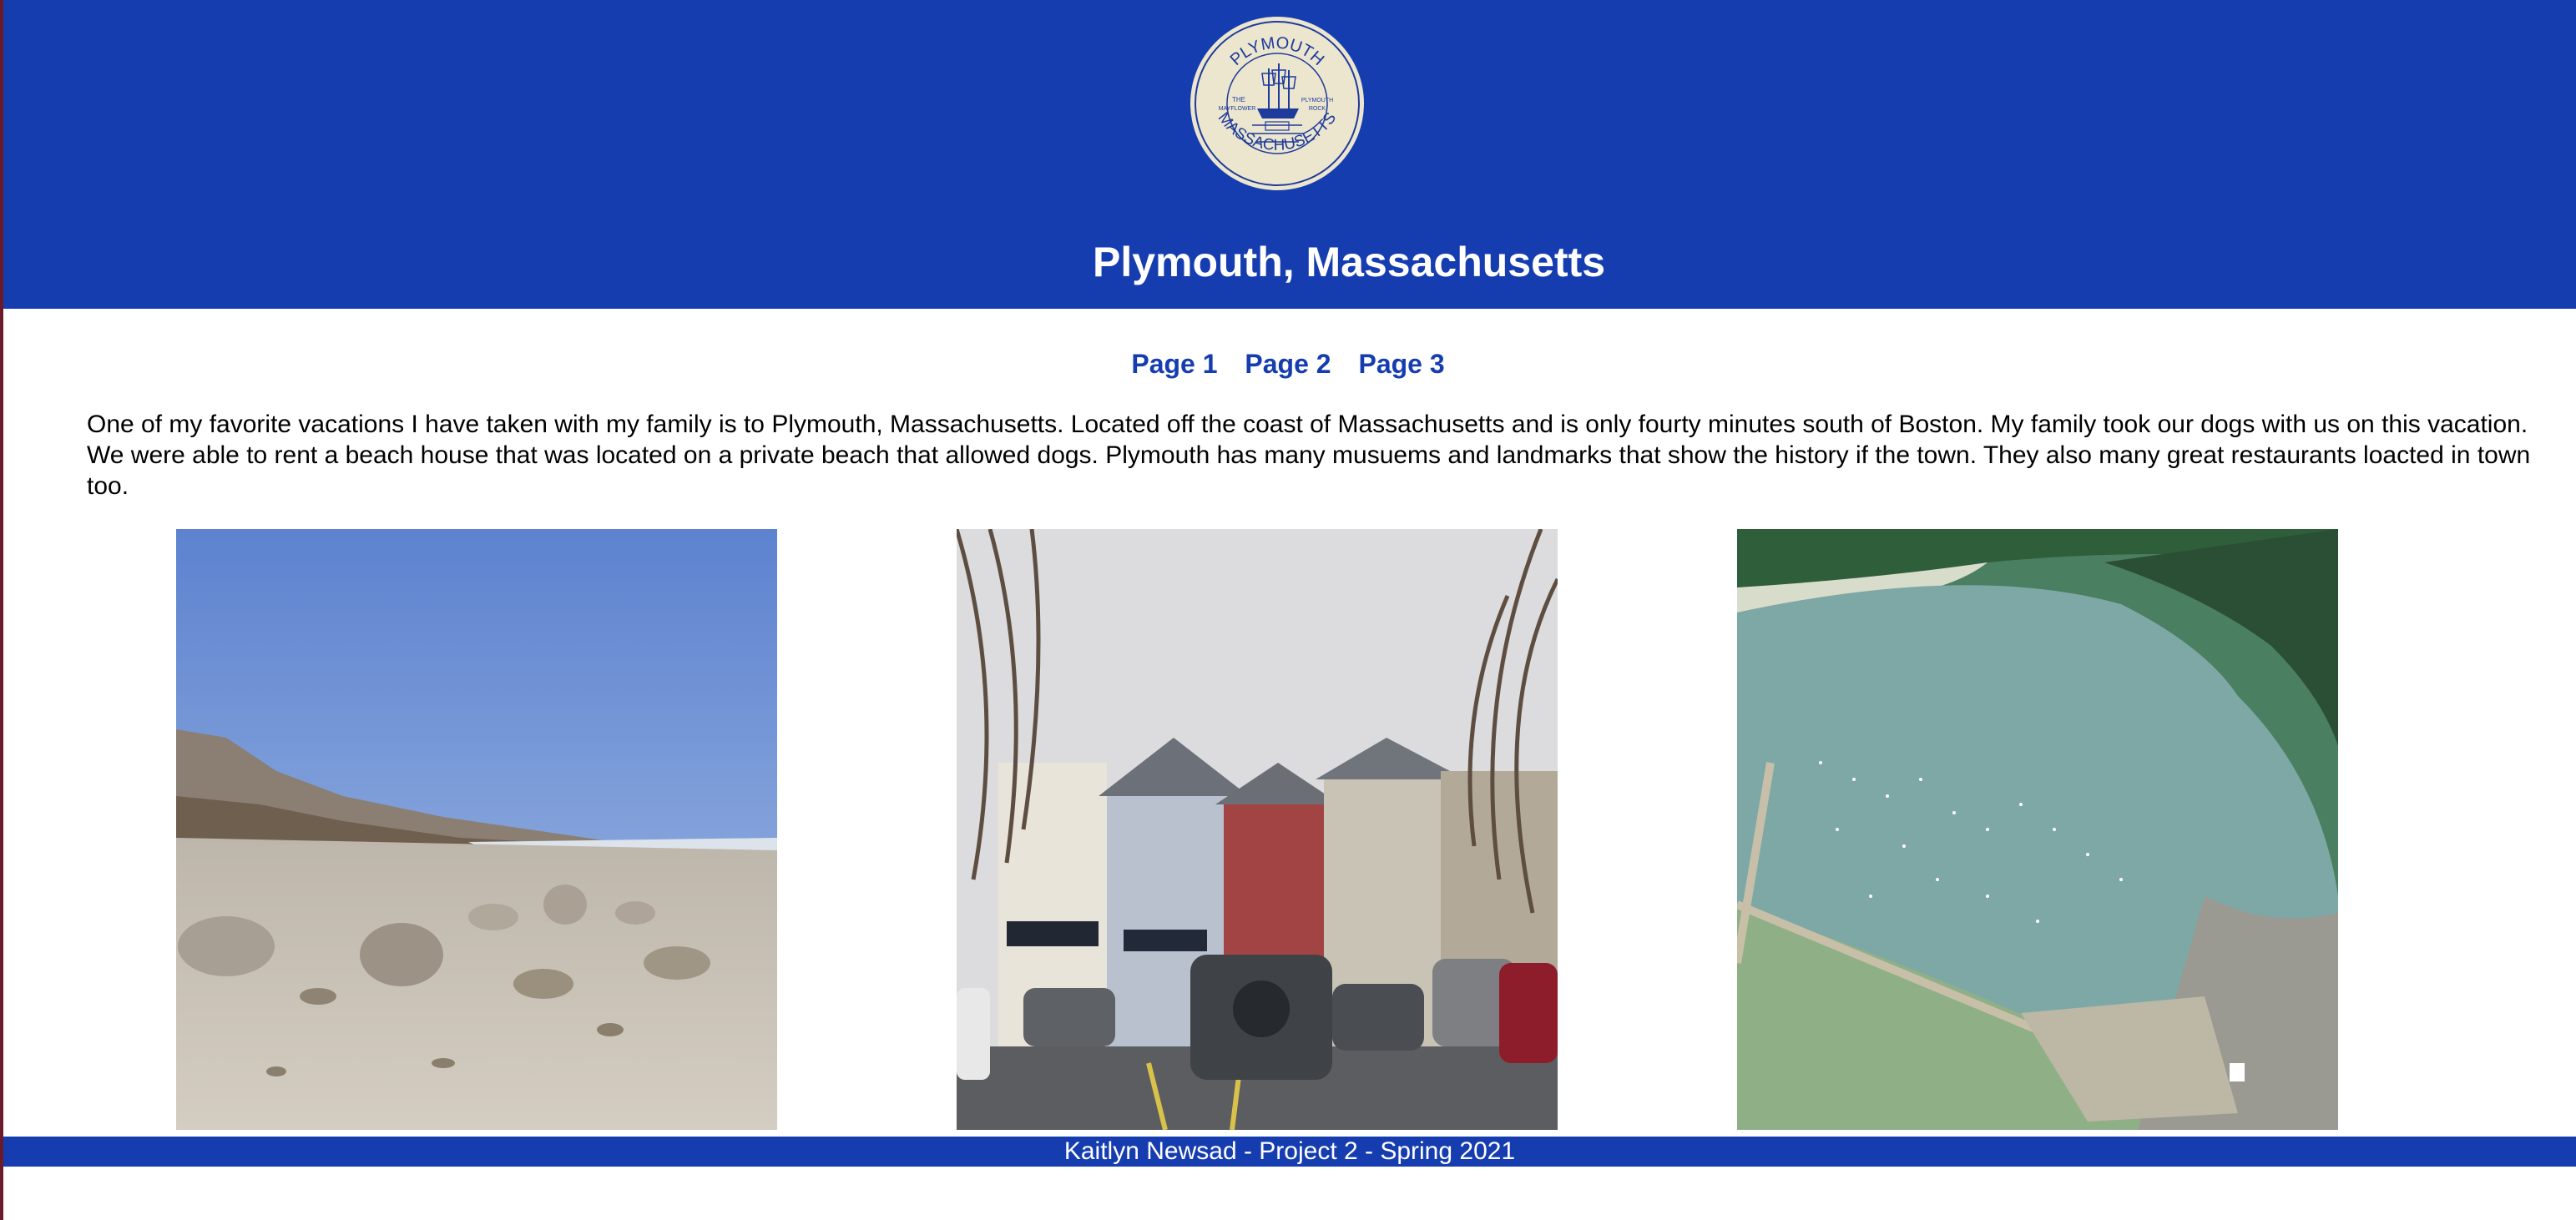 Image resolution: width=2576 pixels, height=1220 pixels. I want to click on nav-link-page-2: Page 2, so click(1288, 364).